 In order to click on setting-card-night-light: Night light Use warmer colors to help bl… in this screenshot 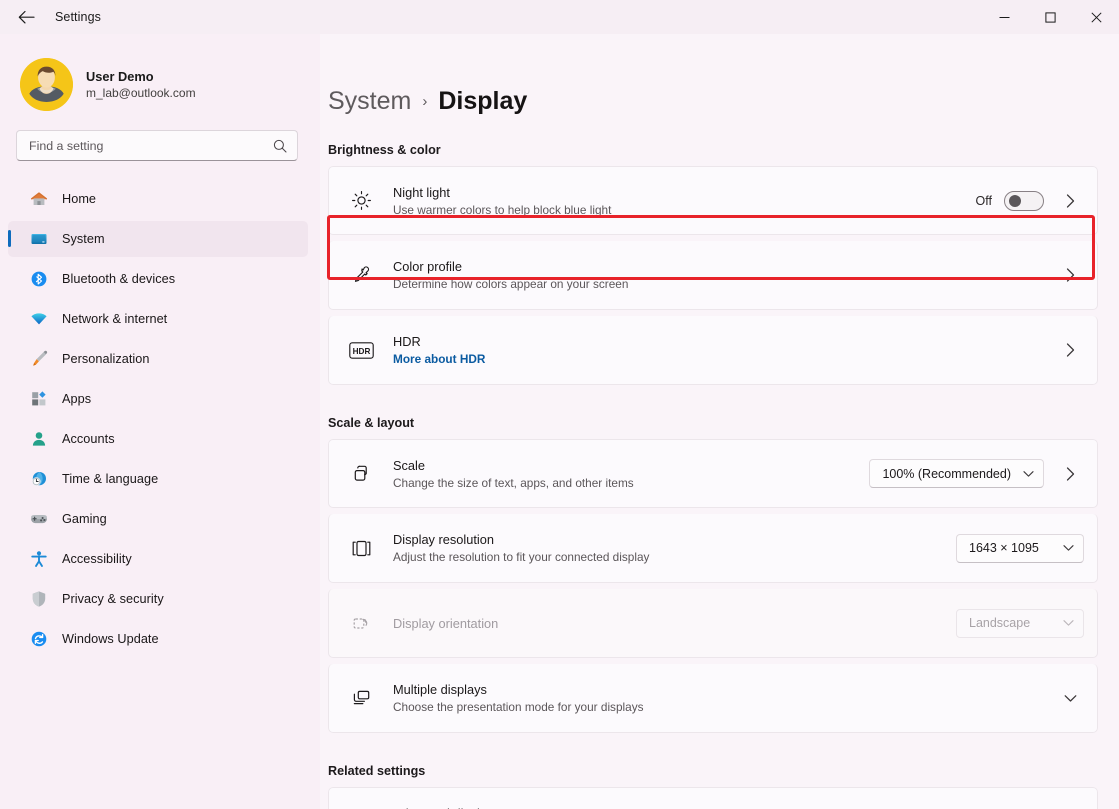, I will do `click(713, 200)`.